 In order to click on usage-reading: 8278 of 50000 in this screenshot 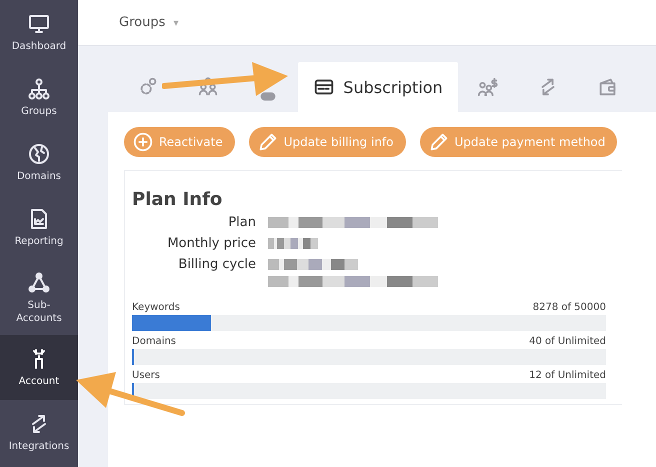, I will do `click(569, 308)`.